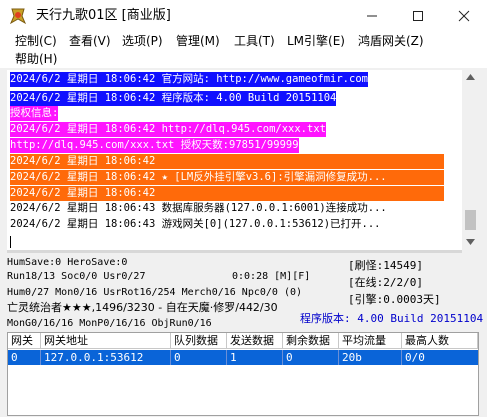 This screenshot has width=487, height=417. Describe the element at coordinates (76, 276) in the screenshot. I see `stat-run: Run18/13 Soc0/0 Usr0/27` at that location.